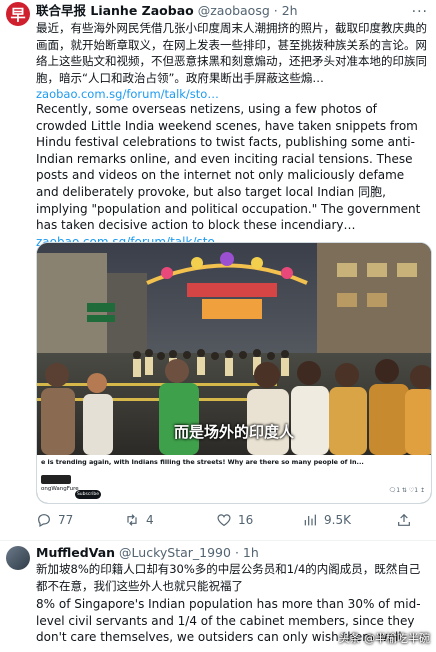  I want to click on embedded-post-stats: 🗨1 ⇅ ♡1 ↥, so click(406, 490).